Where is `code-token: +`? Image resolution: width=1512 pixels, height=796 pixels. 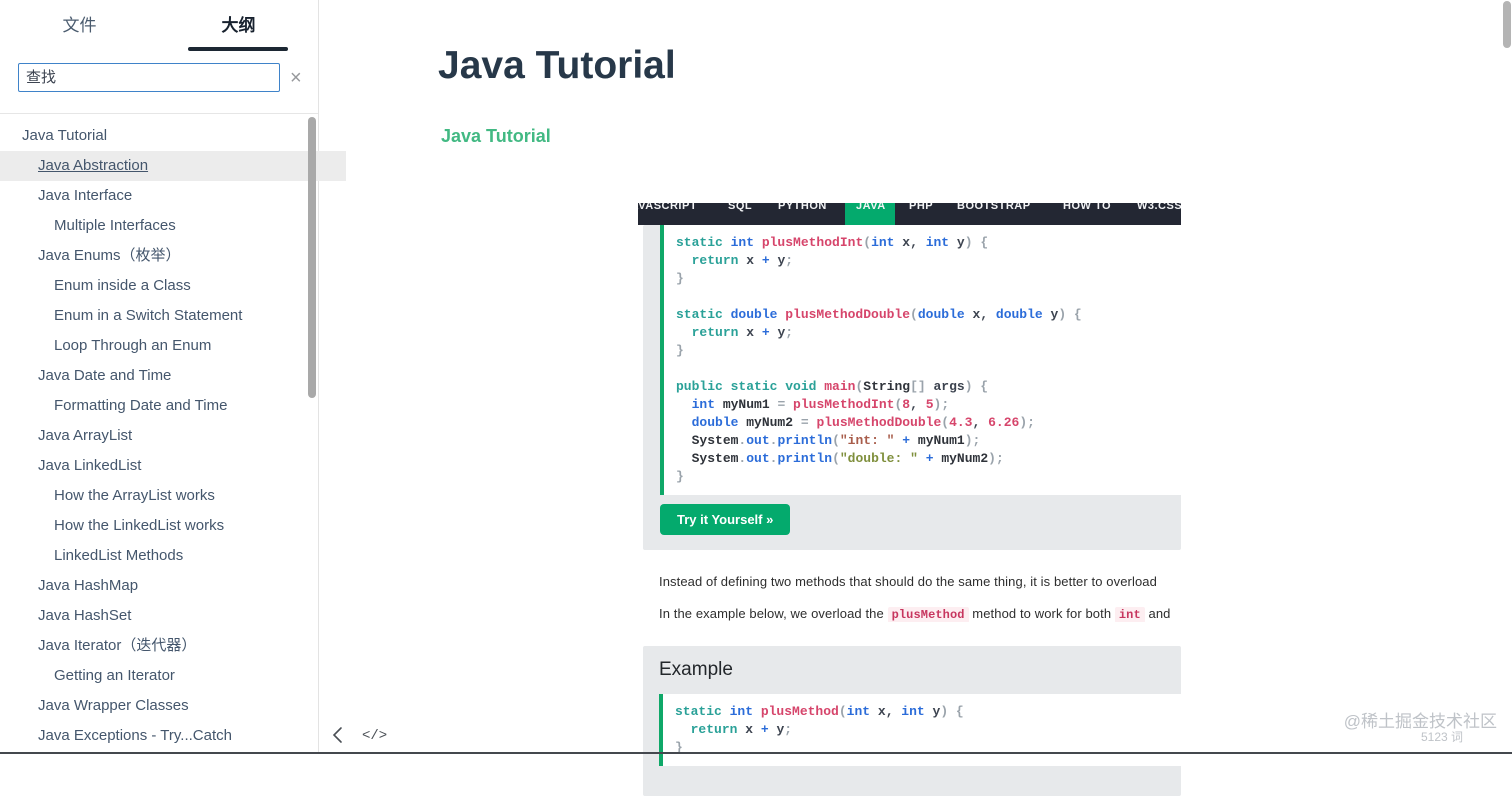 code-token: + is located at coordinates (930, 458).